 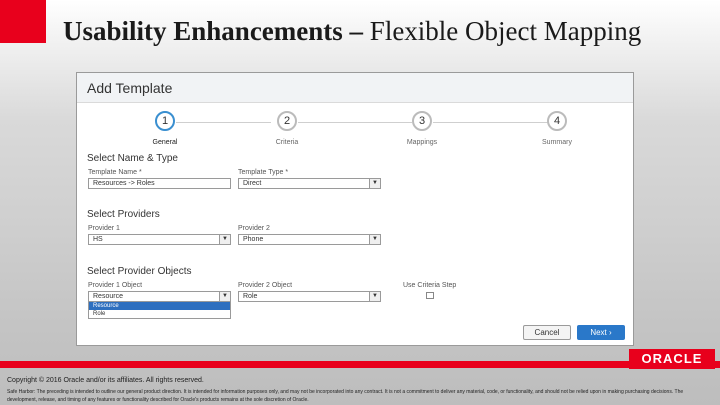 What do you see at coordinates (132, 158) in the screenshot?
I see `section-heading-name-type: Select Name & Type` at bounding box center [132, 158].